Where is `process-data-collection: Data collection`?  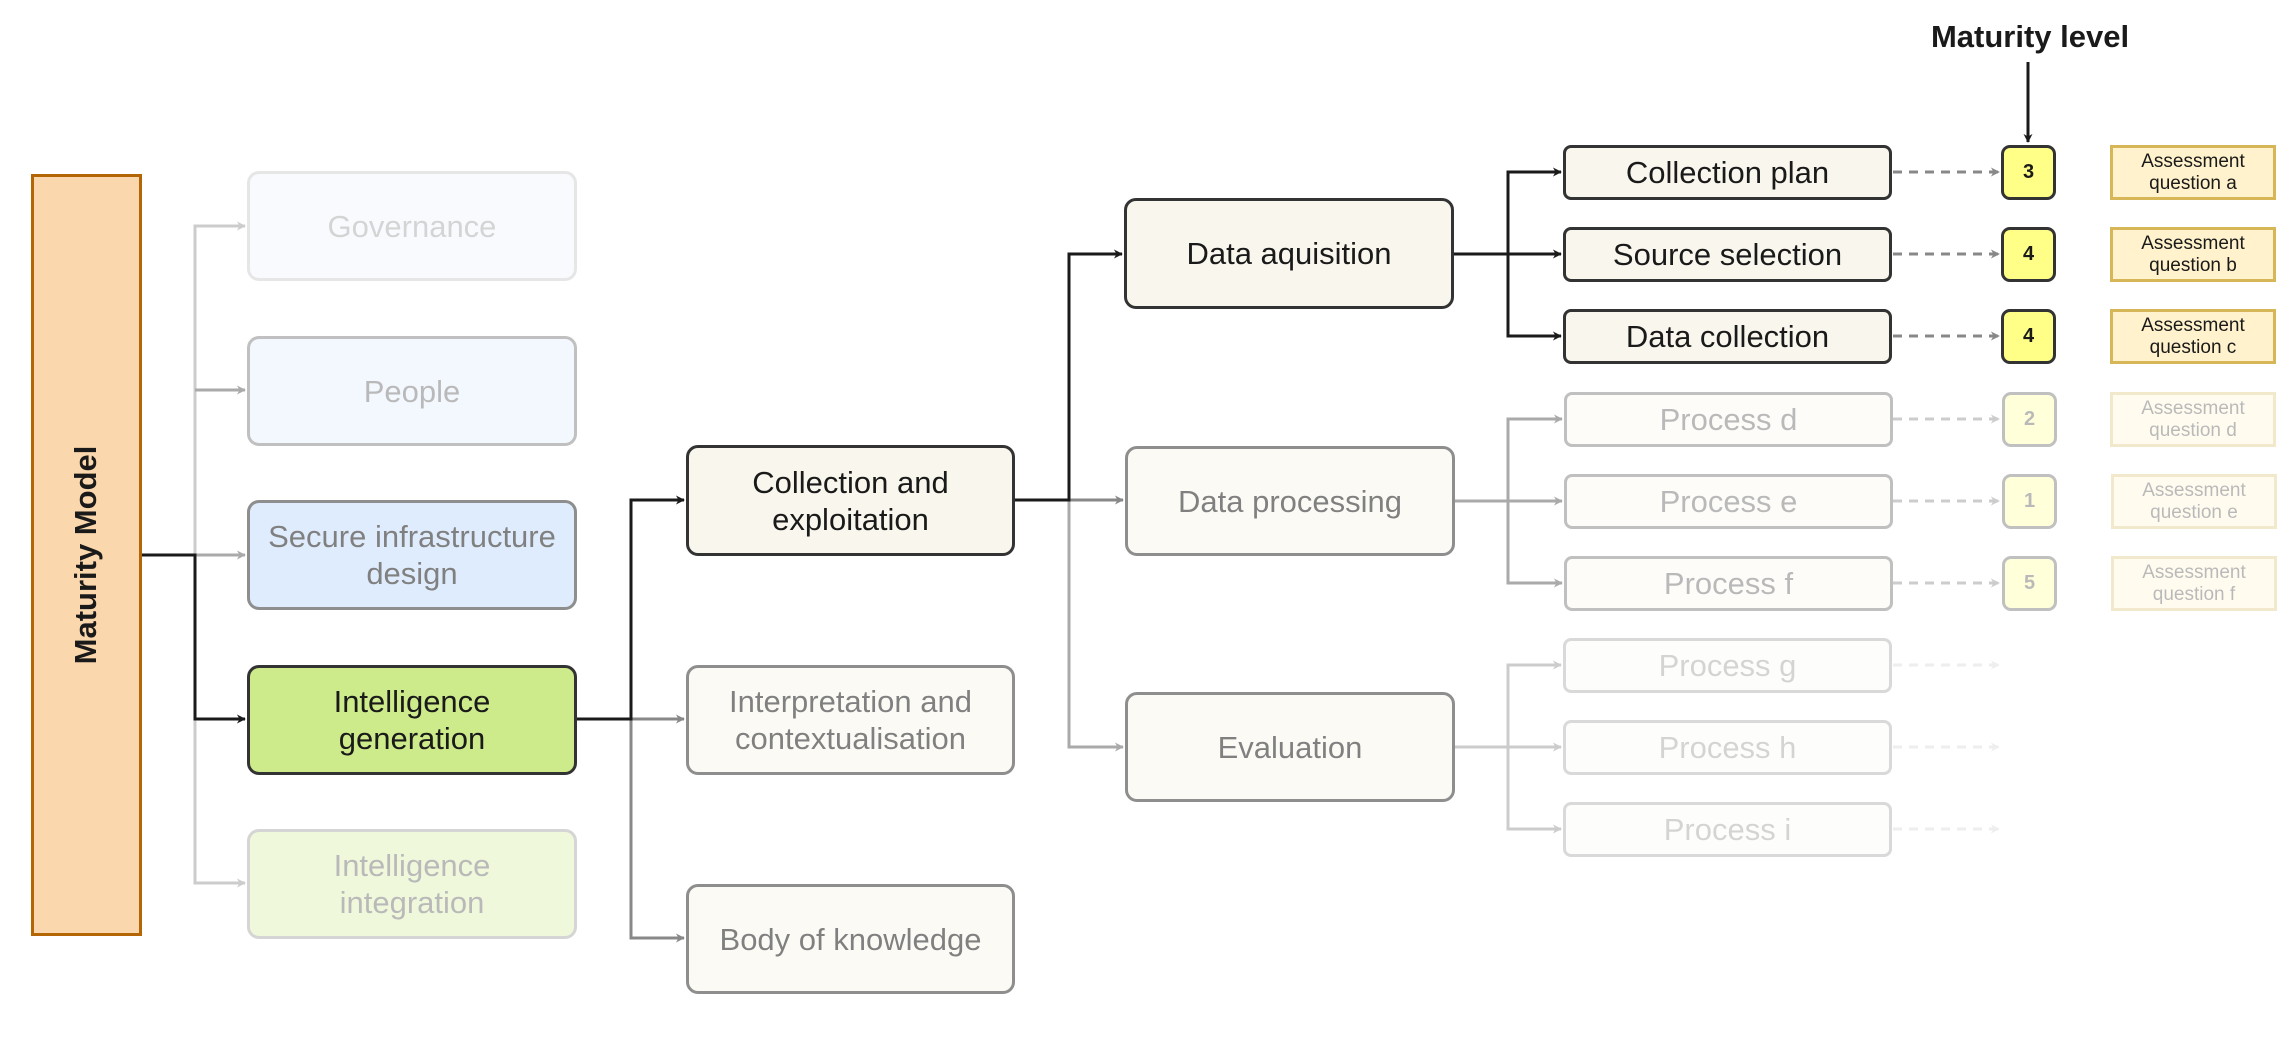
process-data-collection: Data collection is located at coordinates (1727, 336).